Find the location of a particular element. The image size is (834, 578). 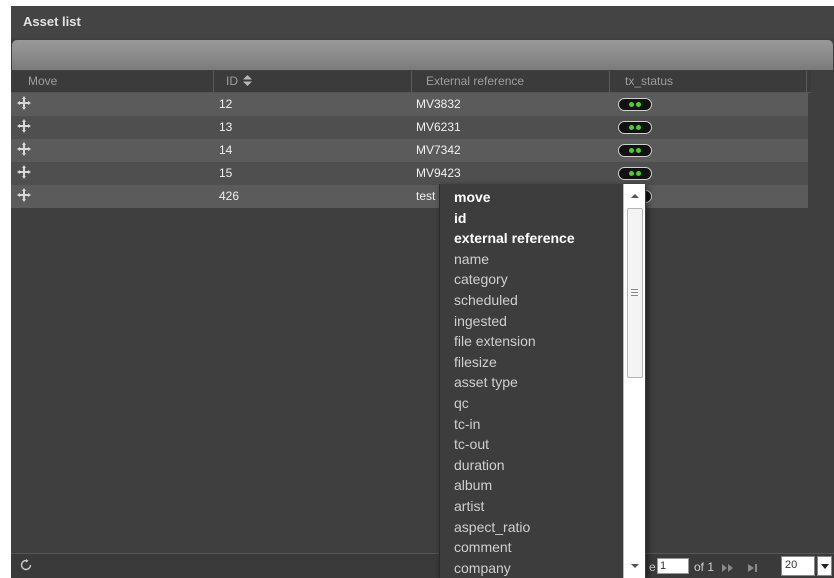

table-header: Move ID External reference tx_status is located at coordinates (411, 82).